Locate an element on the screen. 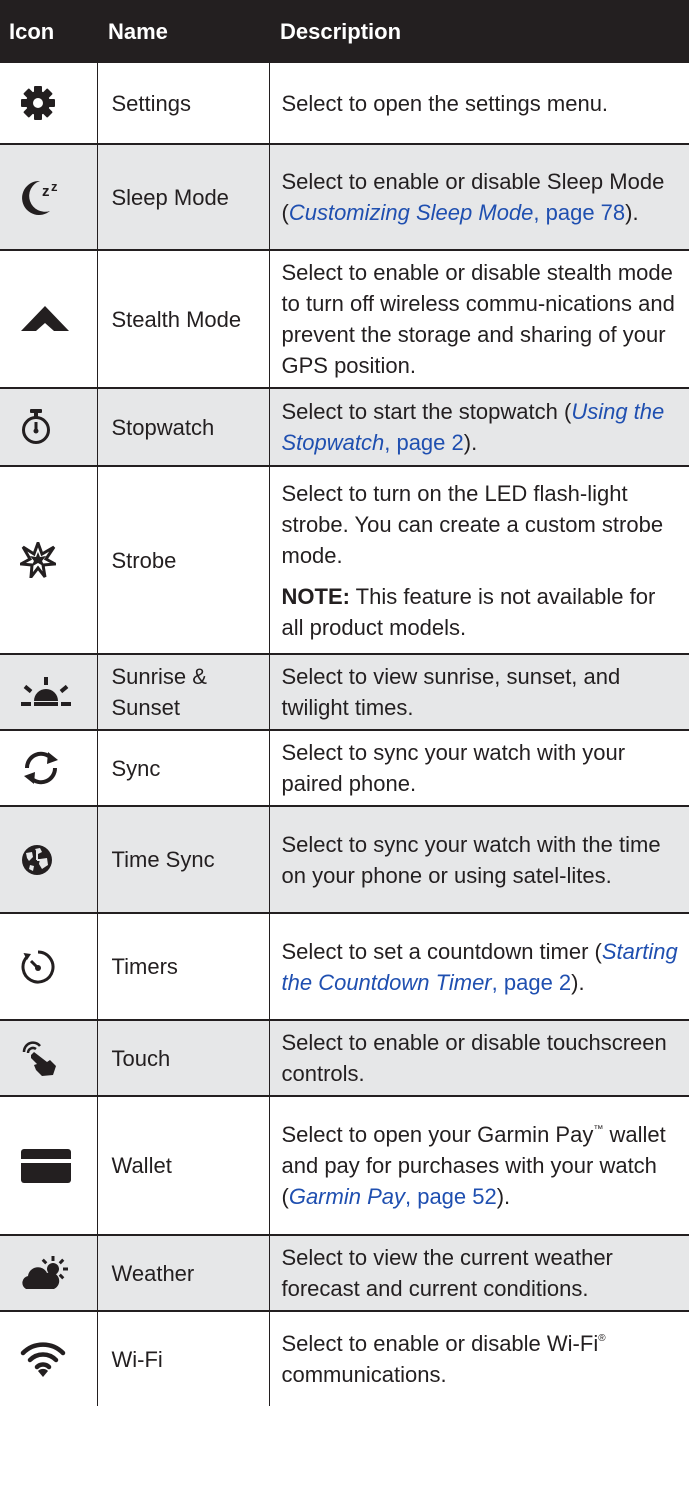  row-name: Wallet is located at coordinates (182, 1165).